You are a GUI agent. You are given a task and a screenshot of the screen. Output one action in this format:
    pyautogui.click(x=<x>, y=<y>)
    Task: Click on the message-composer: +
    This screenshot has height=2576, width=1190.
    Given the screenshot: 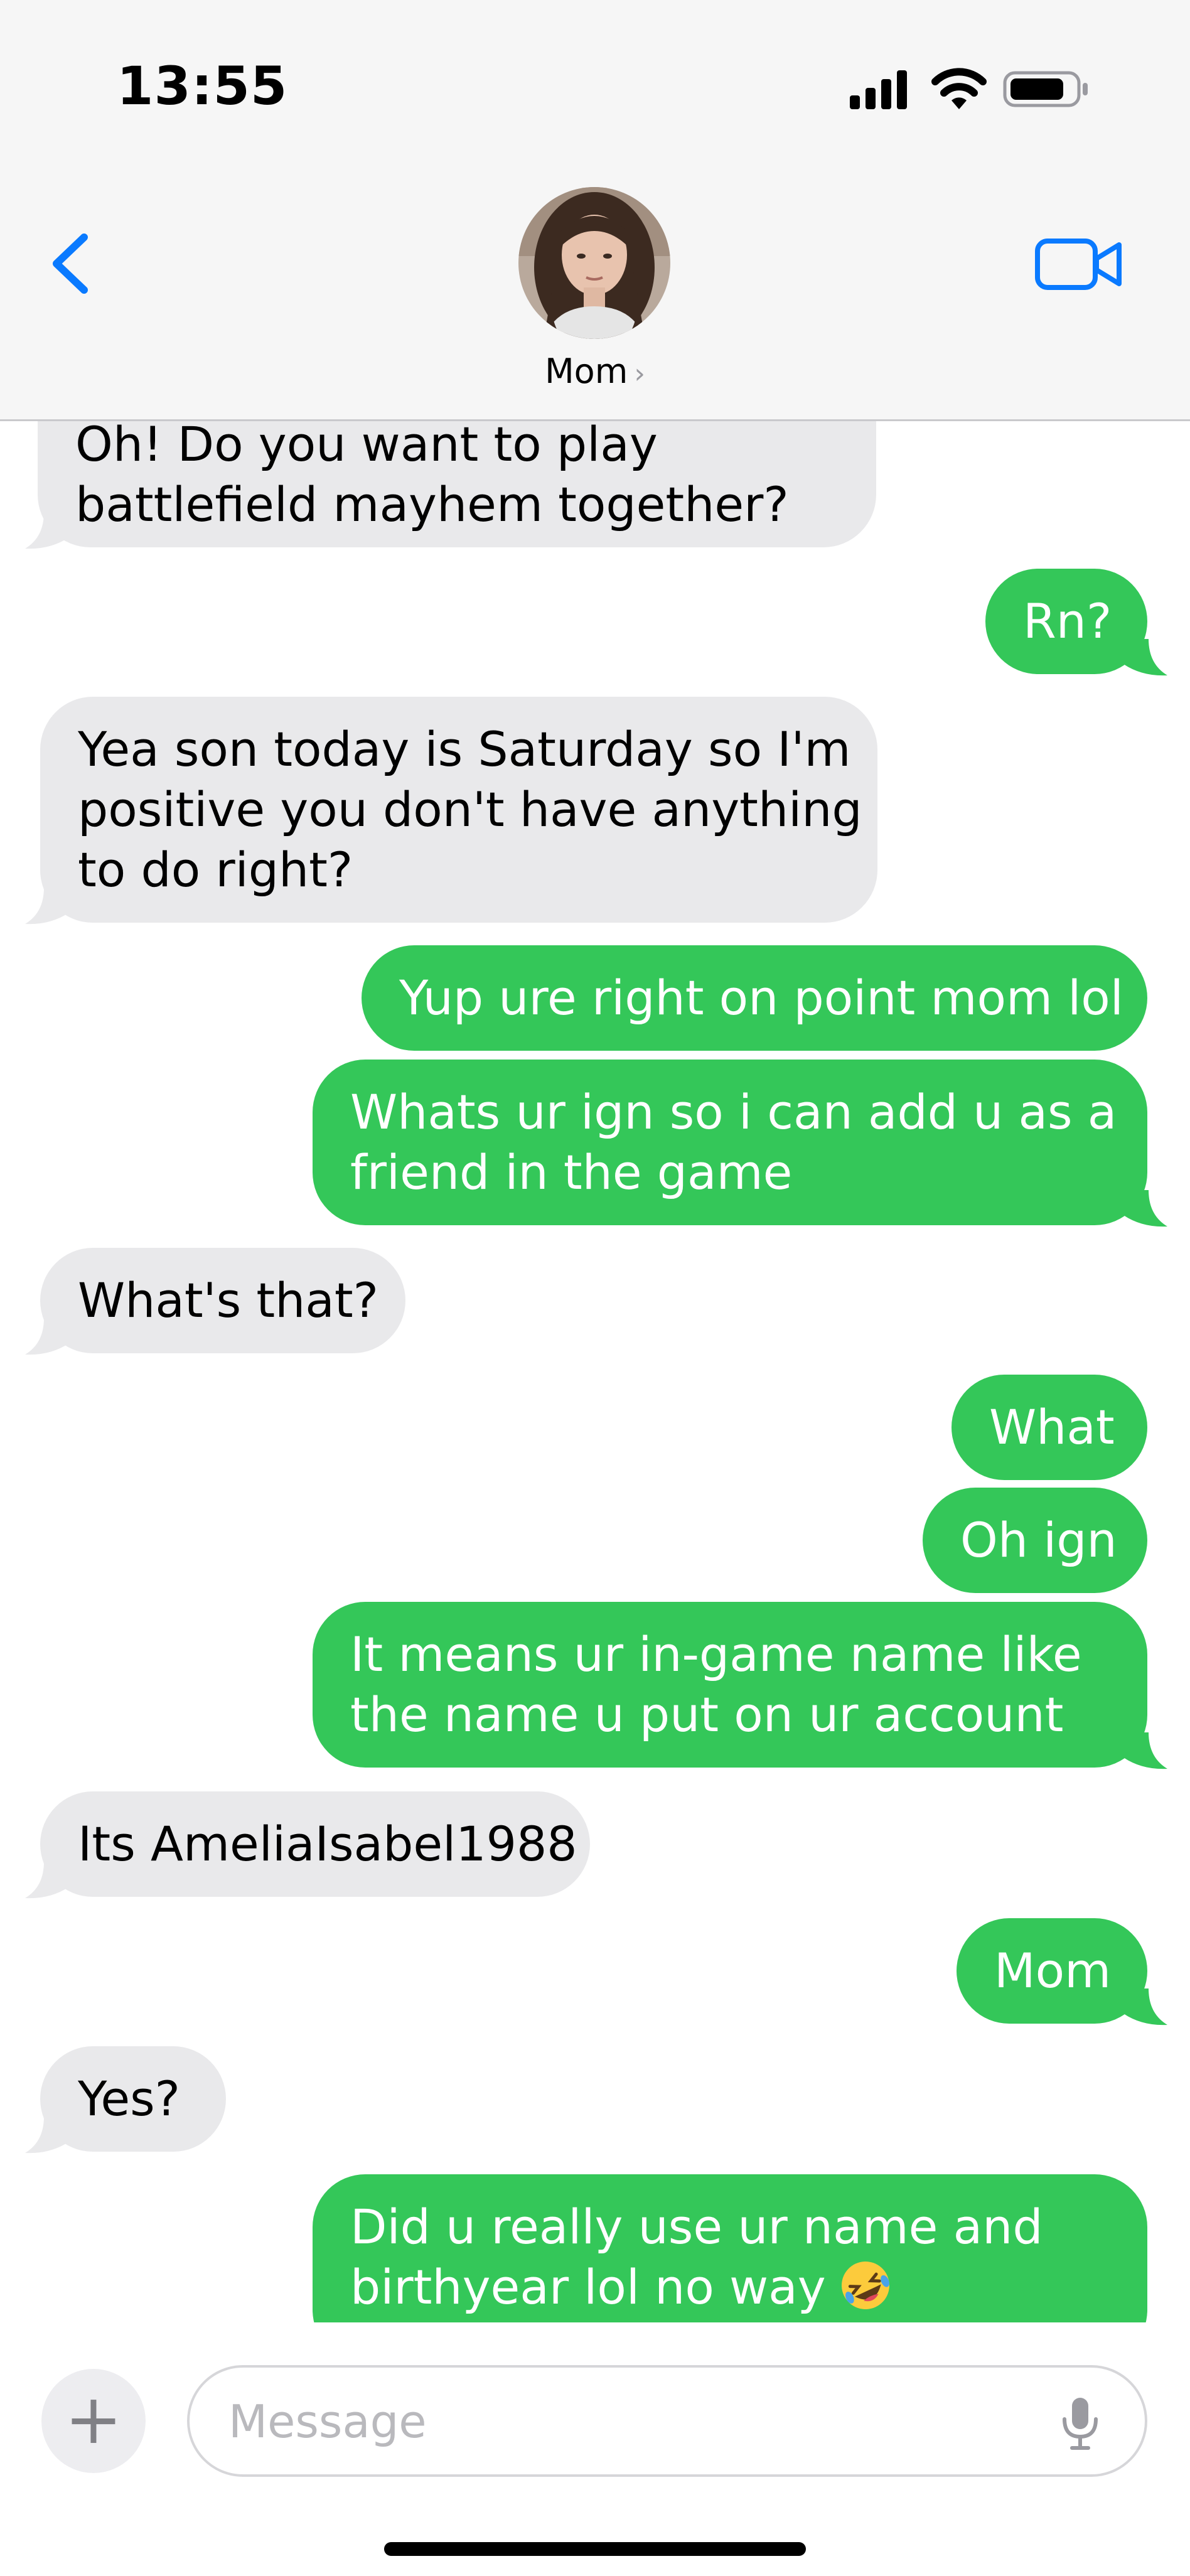 What is the action you would take?
    pyautogui.click(x=595, y=2449)
    